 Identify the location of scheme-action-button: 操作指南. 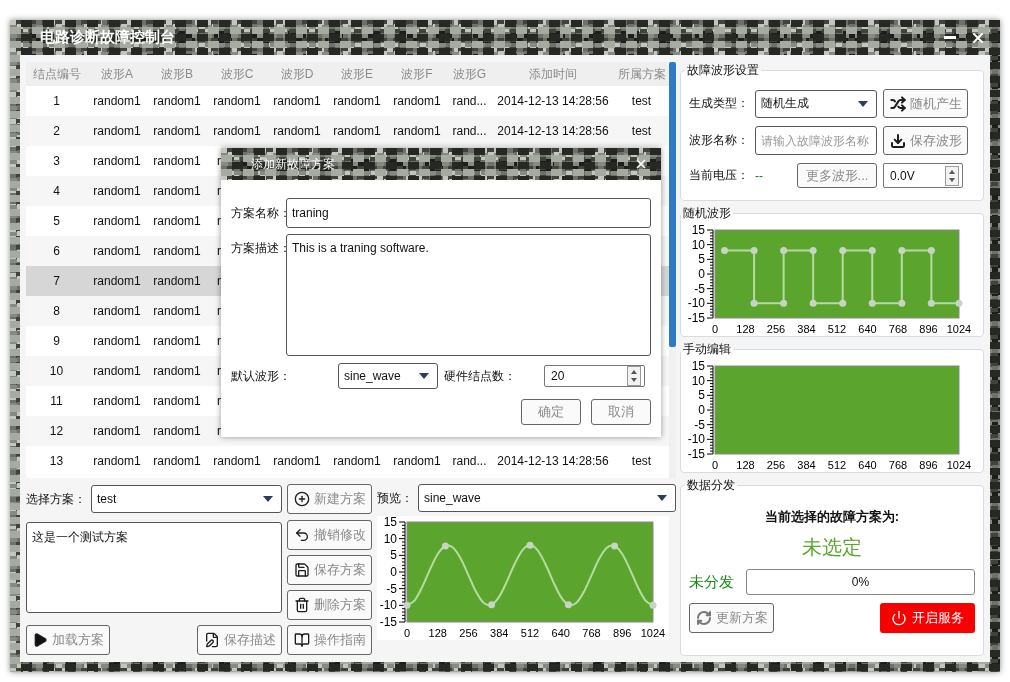
(329, 640).